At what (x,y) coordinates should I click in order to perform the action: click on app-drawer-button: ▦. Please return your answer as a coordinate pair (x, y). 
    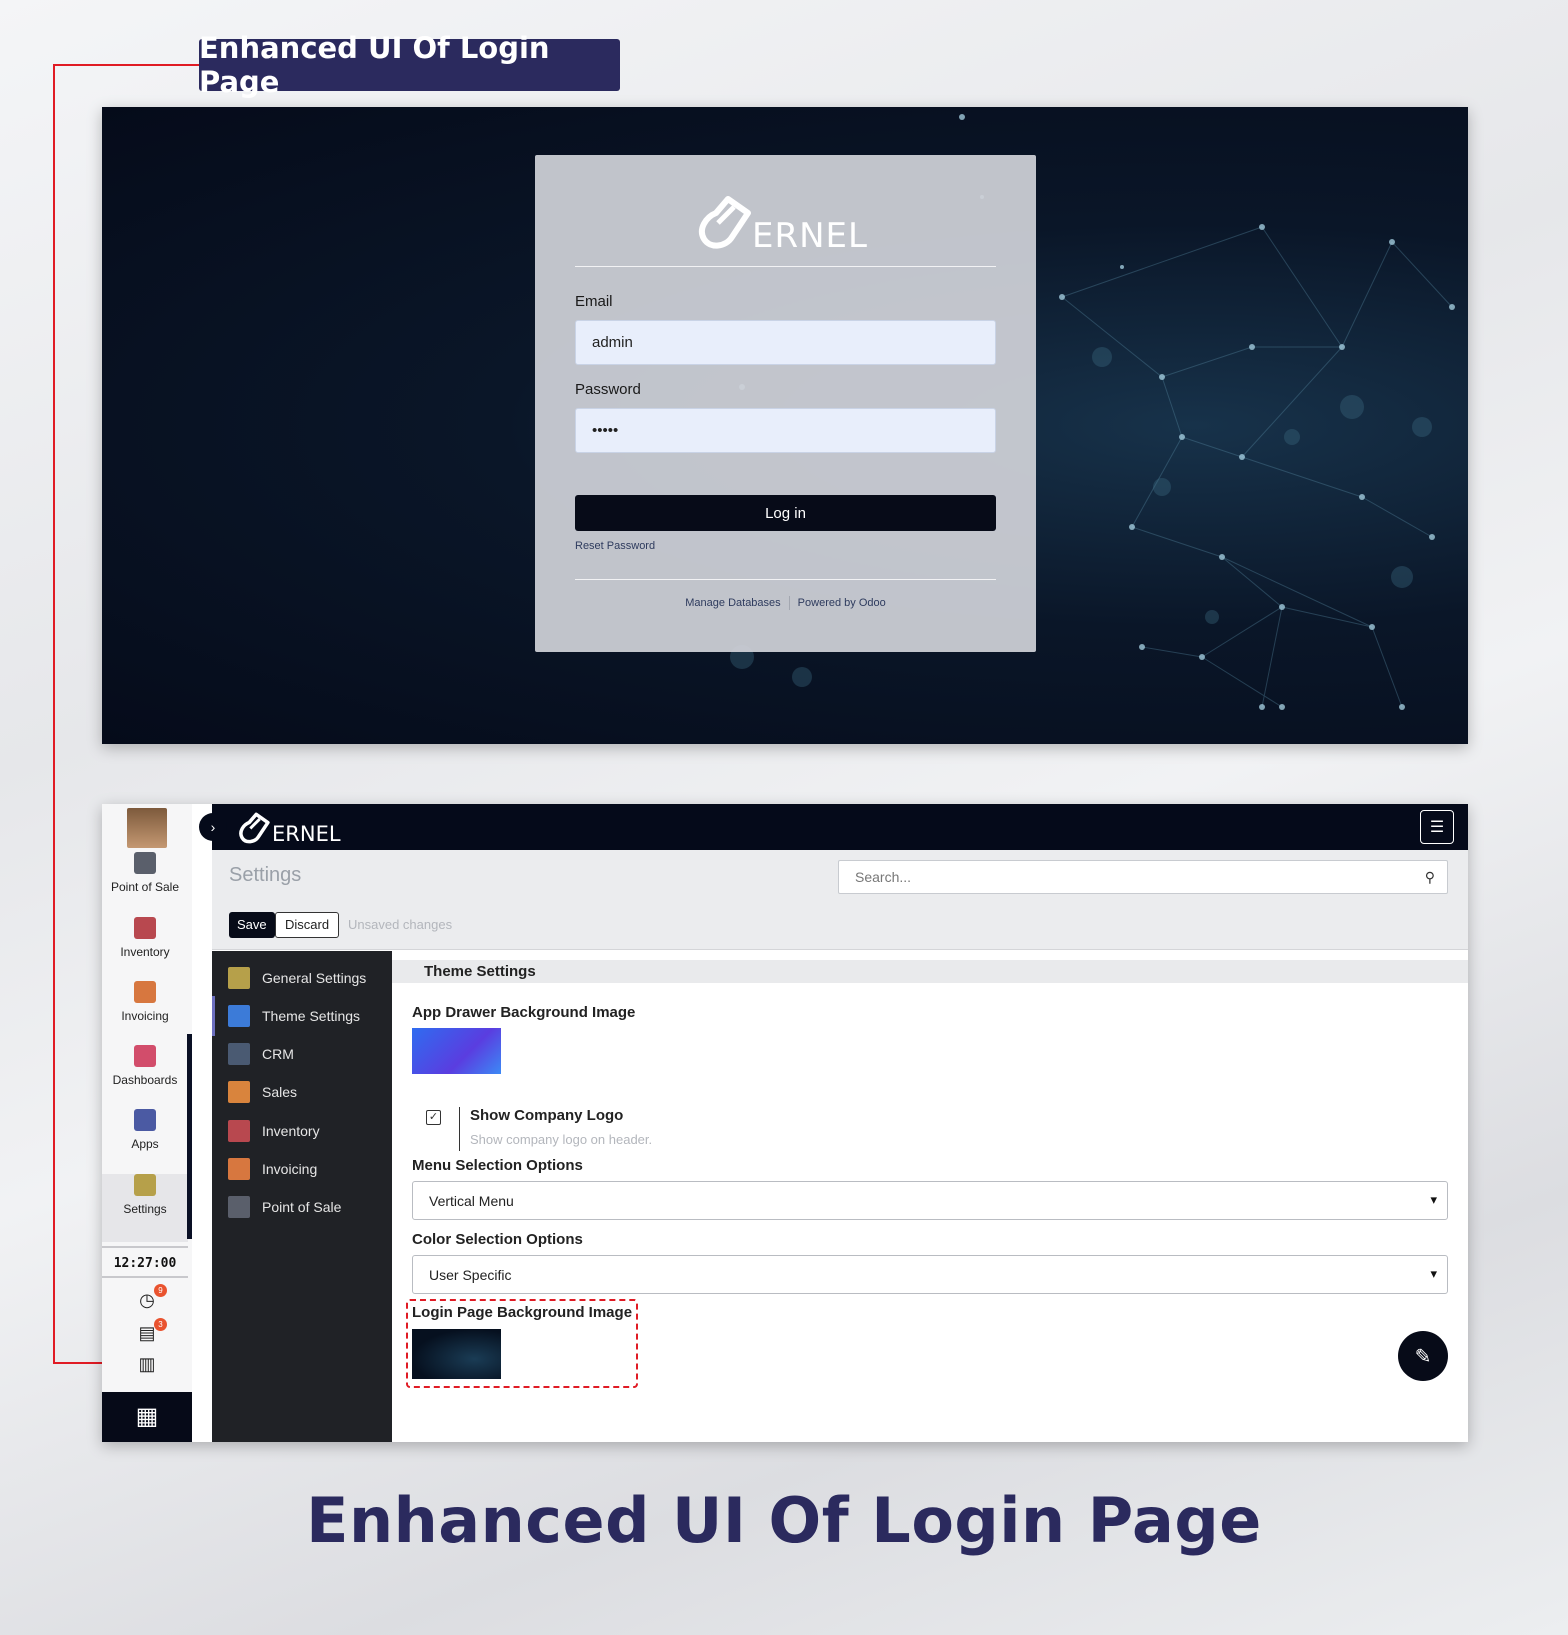
    Looking at the image, I should click on (147, 1417).